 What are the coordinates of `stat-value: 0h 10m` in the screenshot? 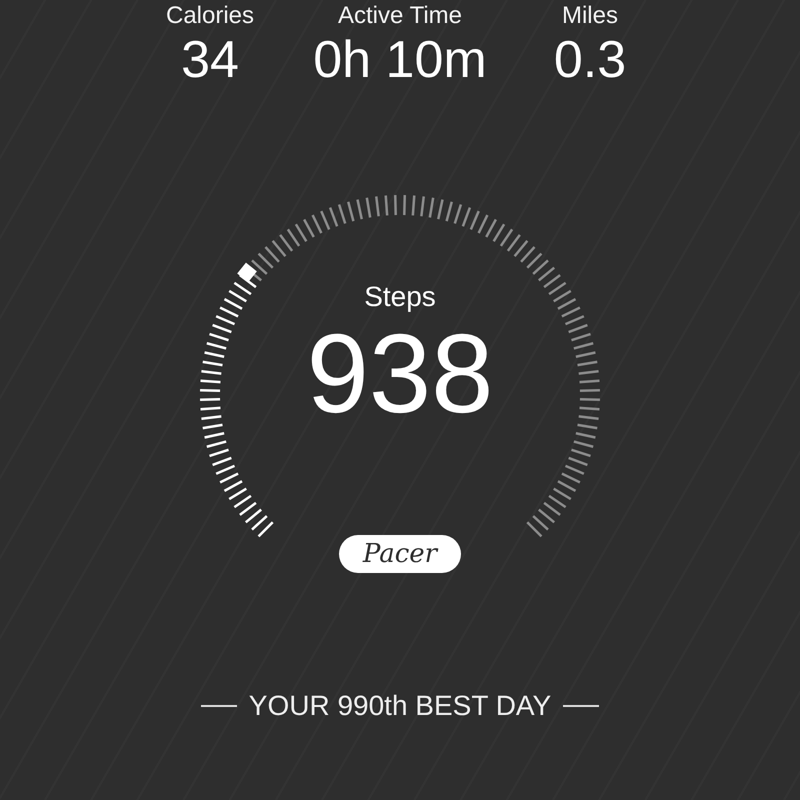 It's located at (400, 60).